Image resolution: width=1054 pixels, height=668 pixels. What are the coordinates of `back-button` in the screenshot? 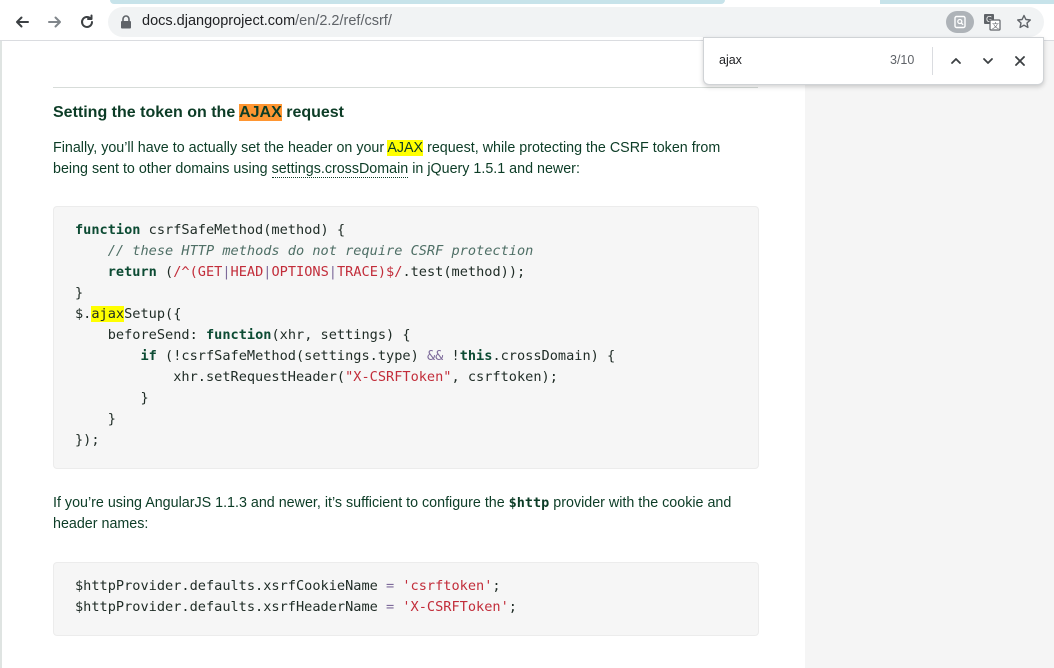 It's located at (22, 22).